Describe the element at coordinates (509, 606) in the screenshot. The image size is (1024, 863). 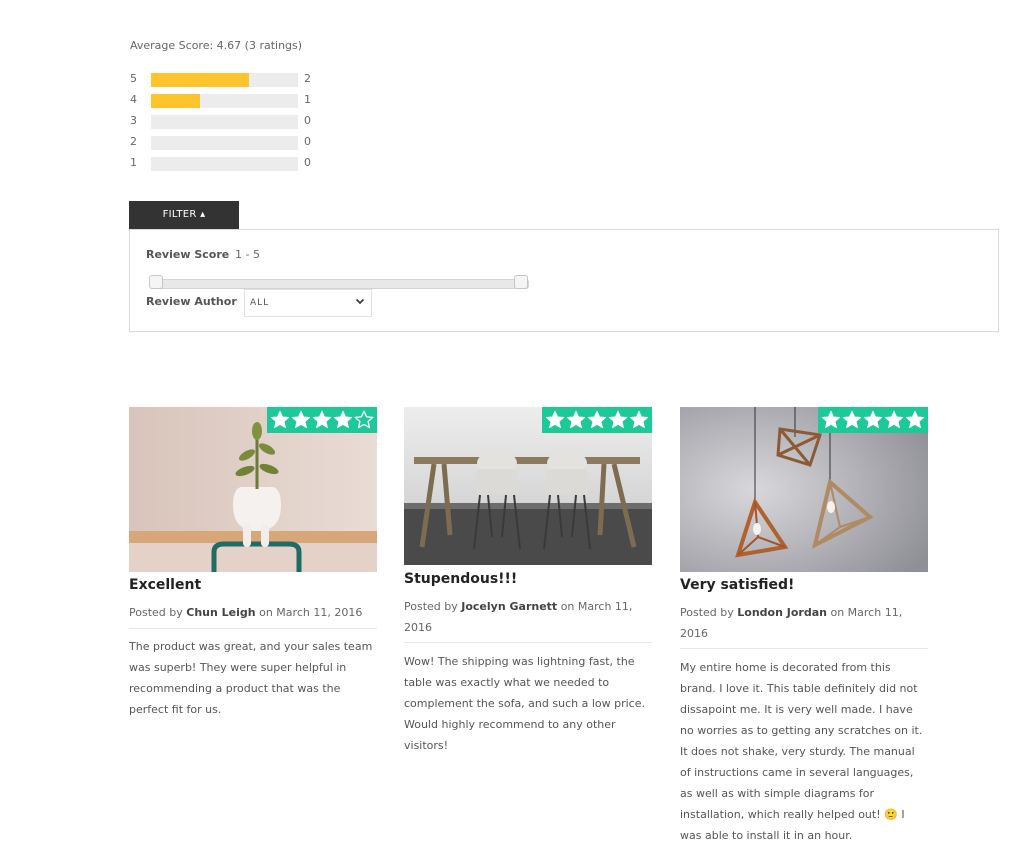
I see `review-author: Jocelyn Garnett` at that location.